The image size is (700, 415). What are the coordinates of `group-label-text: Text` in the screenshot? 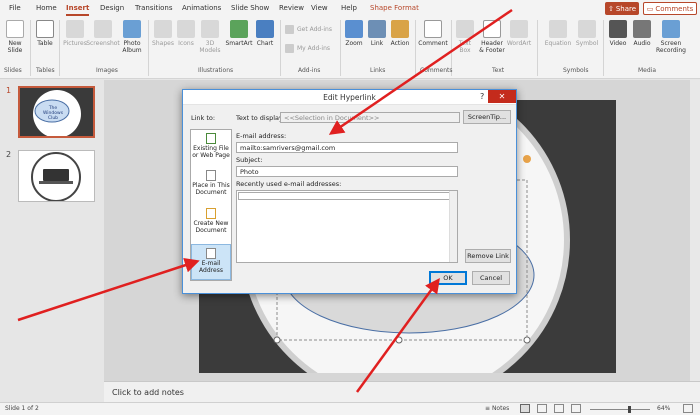 It's located at (498, 70).